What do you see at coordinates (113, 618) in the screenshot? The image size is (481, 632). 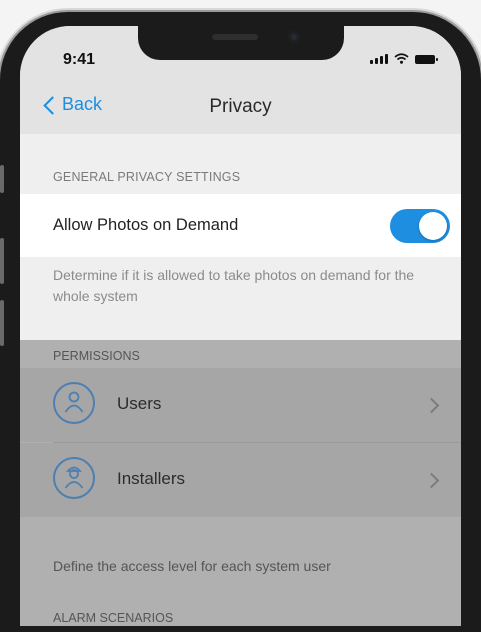 I see `section-header-alarm-scenarios: ALARM SCENARIOS` at bounding box center [113, 618].